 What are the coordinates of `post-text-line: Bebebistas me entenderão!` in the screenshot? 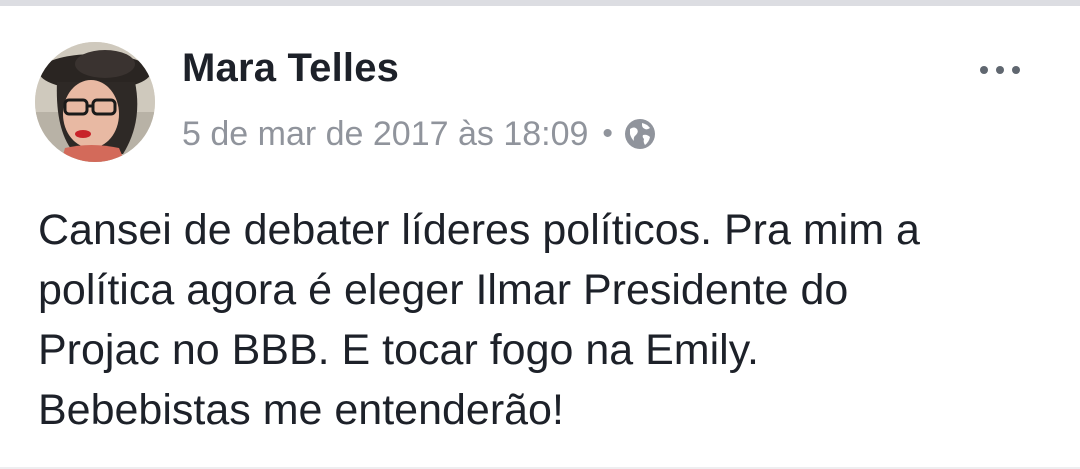 It's located at (301, 410).